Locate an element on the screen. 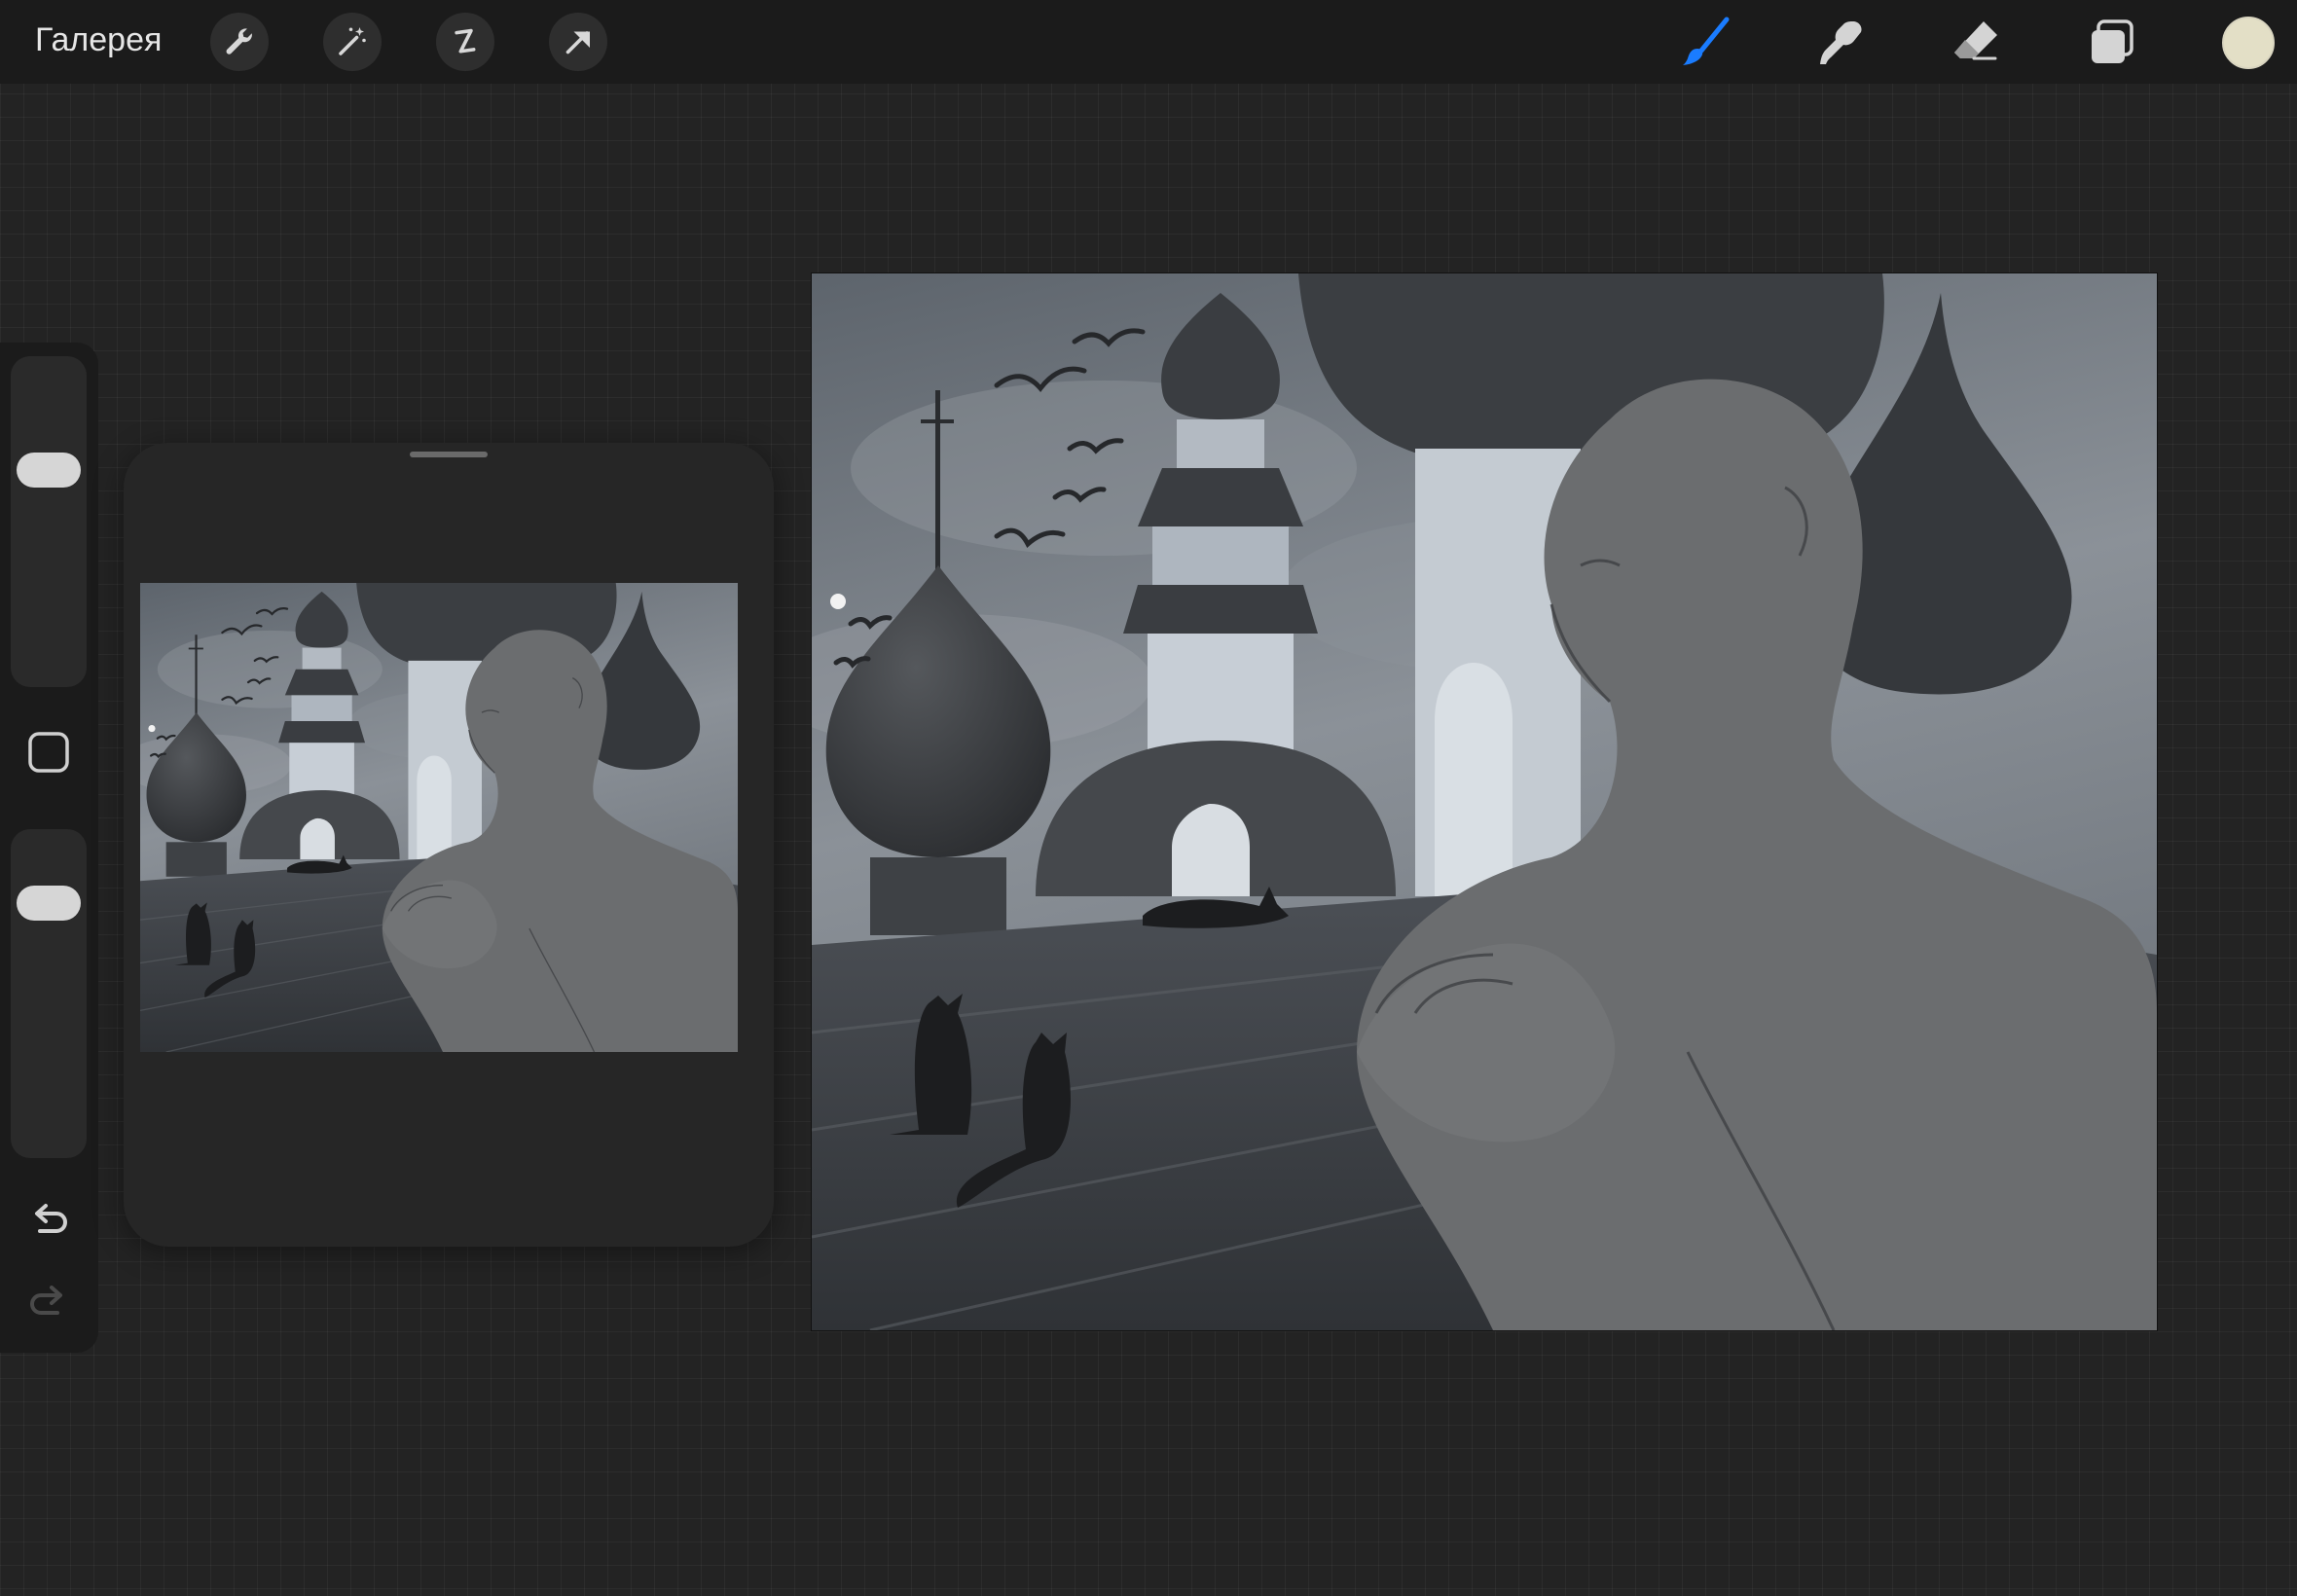  redo-button is located at coordinates (48, 1302).